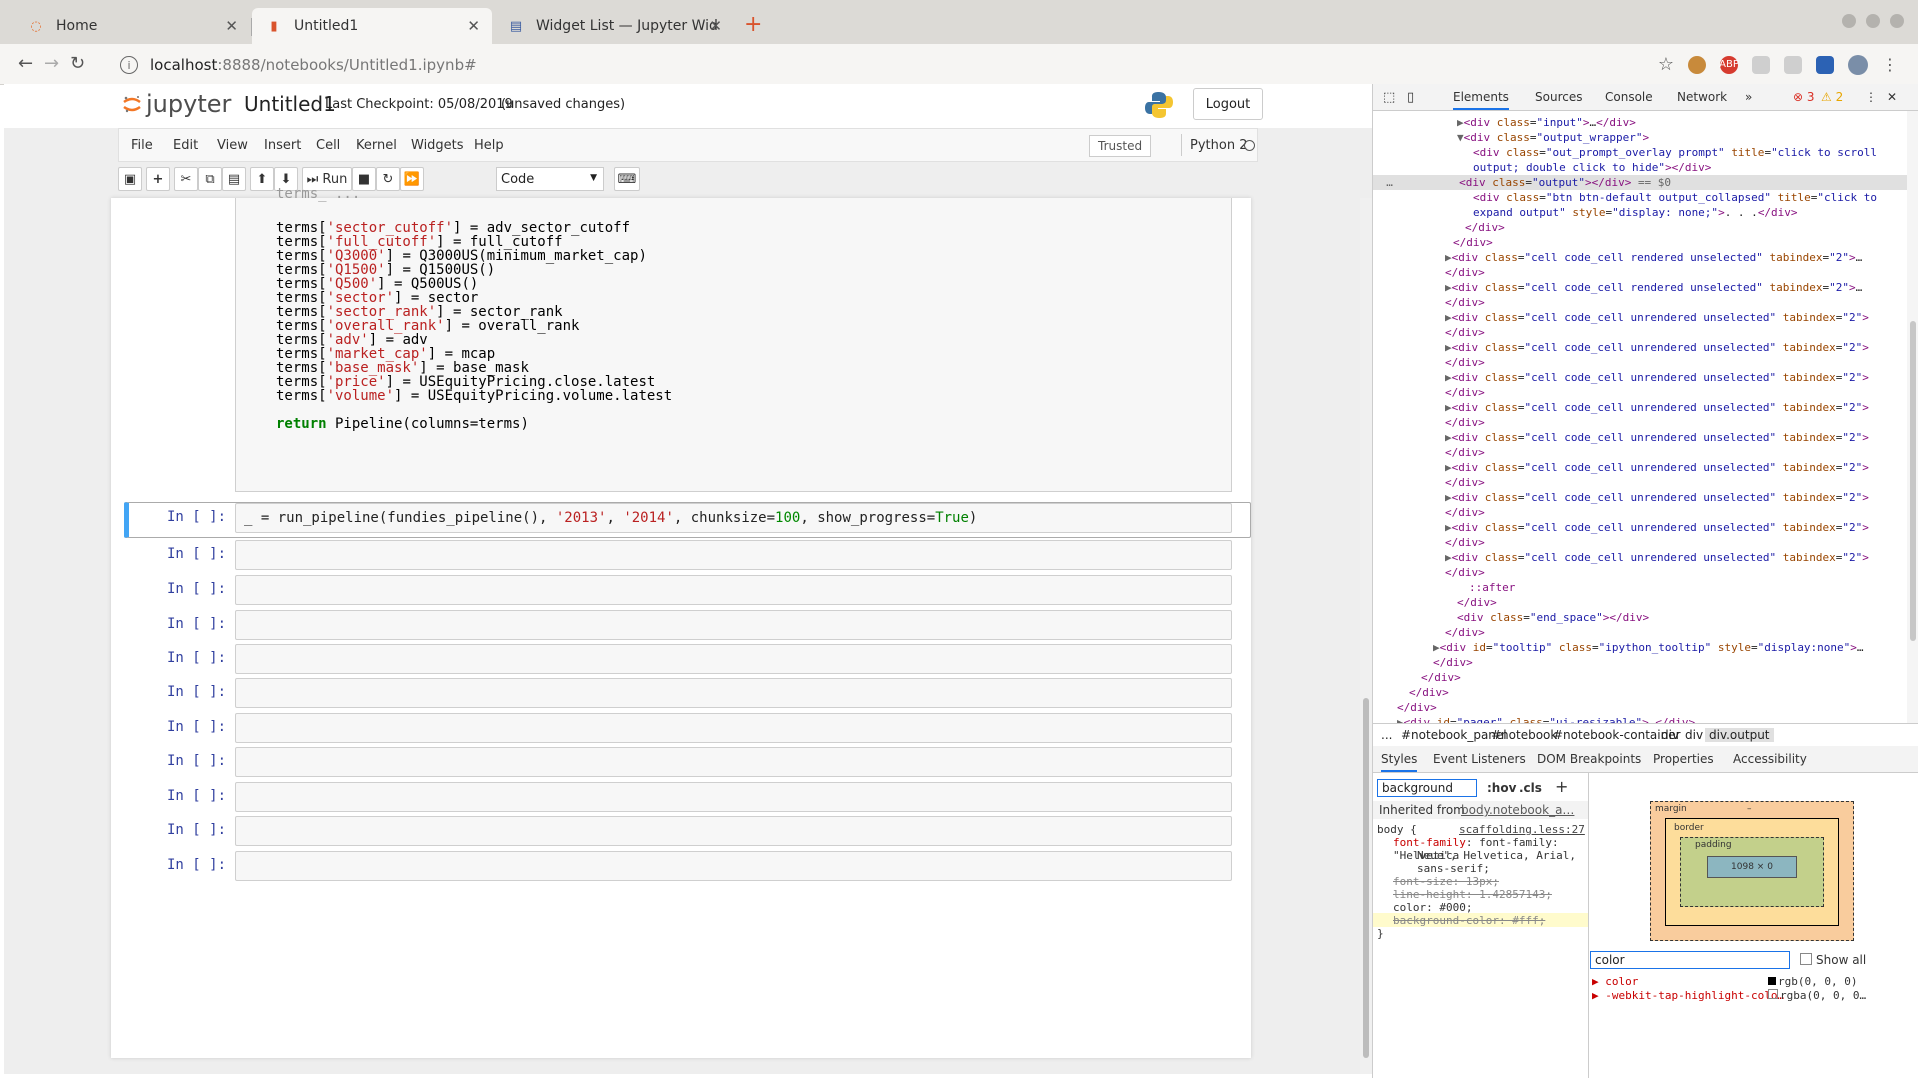 The height and width of the screenshot is (1078, 1918). I want to click on show-all-checkbox, so click(1806, 959).